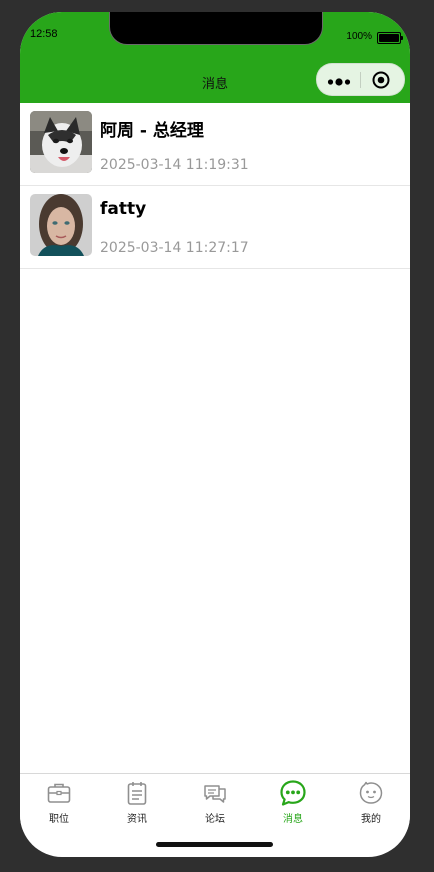 Image resolution: width=434 pixels, height=872 pixels. I want to click on bottom-tab-bar: 职位 资讯 论坛 消息 我的, so click(215, 801).